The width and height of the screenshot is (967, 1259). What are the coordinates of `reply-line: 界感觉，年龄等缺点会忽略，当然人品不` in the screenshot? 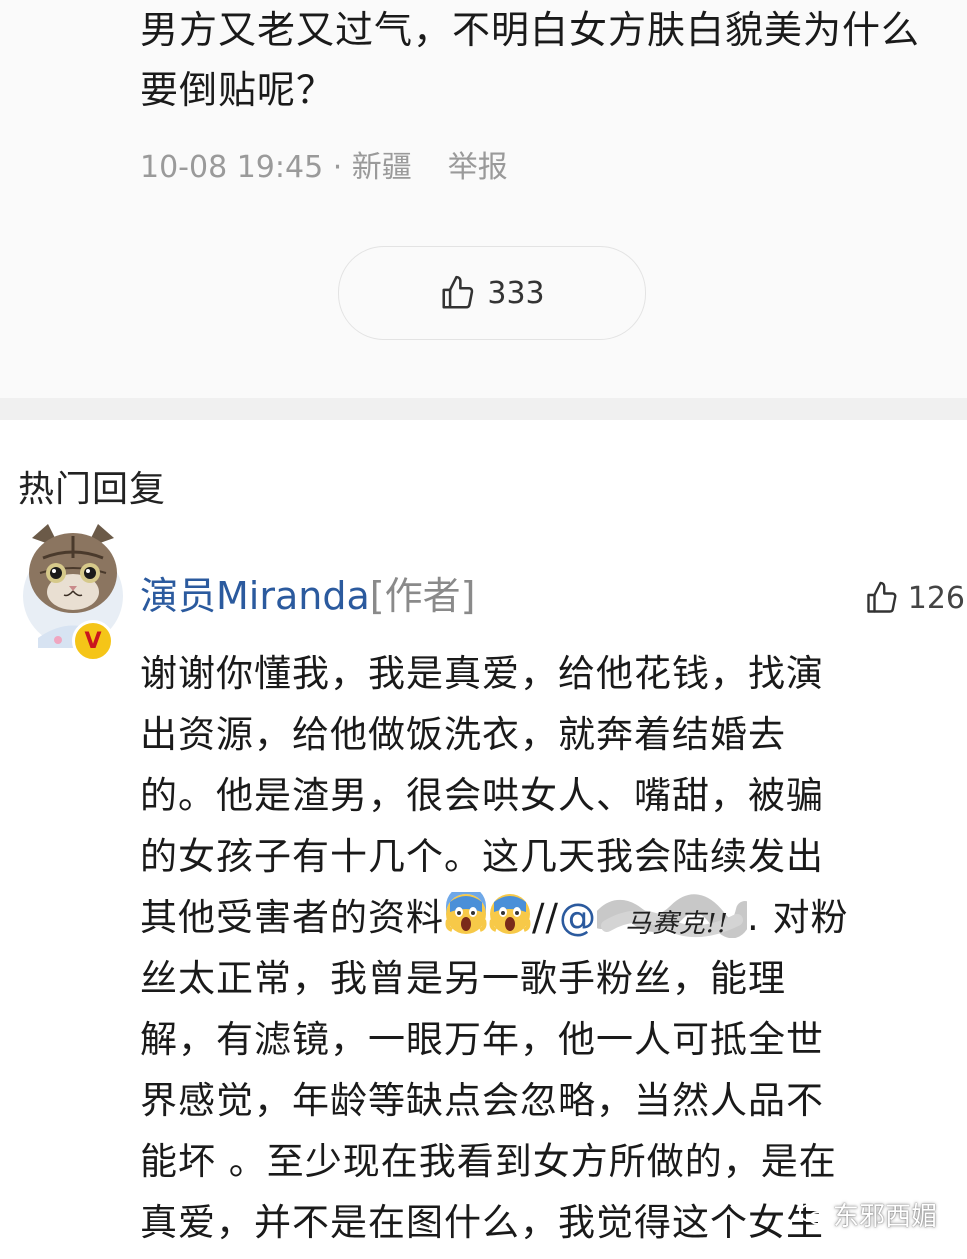 It's located at (482, 1100).